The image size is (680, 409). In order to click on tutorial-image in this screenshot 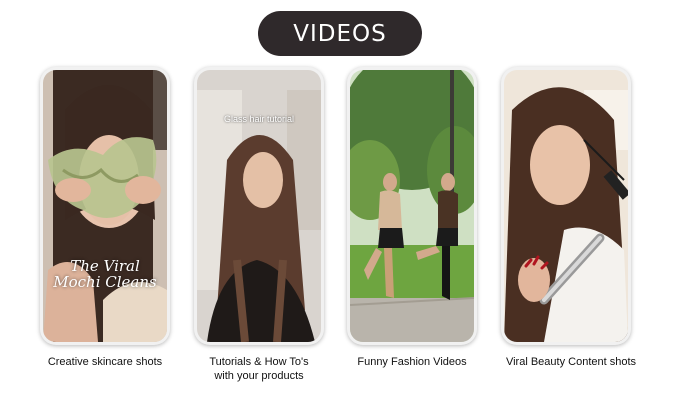, I will do `click(259, 206)`.